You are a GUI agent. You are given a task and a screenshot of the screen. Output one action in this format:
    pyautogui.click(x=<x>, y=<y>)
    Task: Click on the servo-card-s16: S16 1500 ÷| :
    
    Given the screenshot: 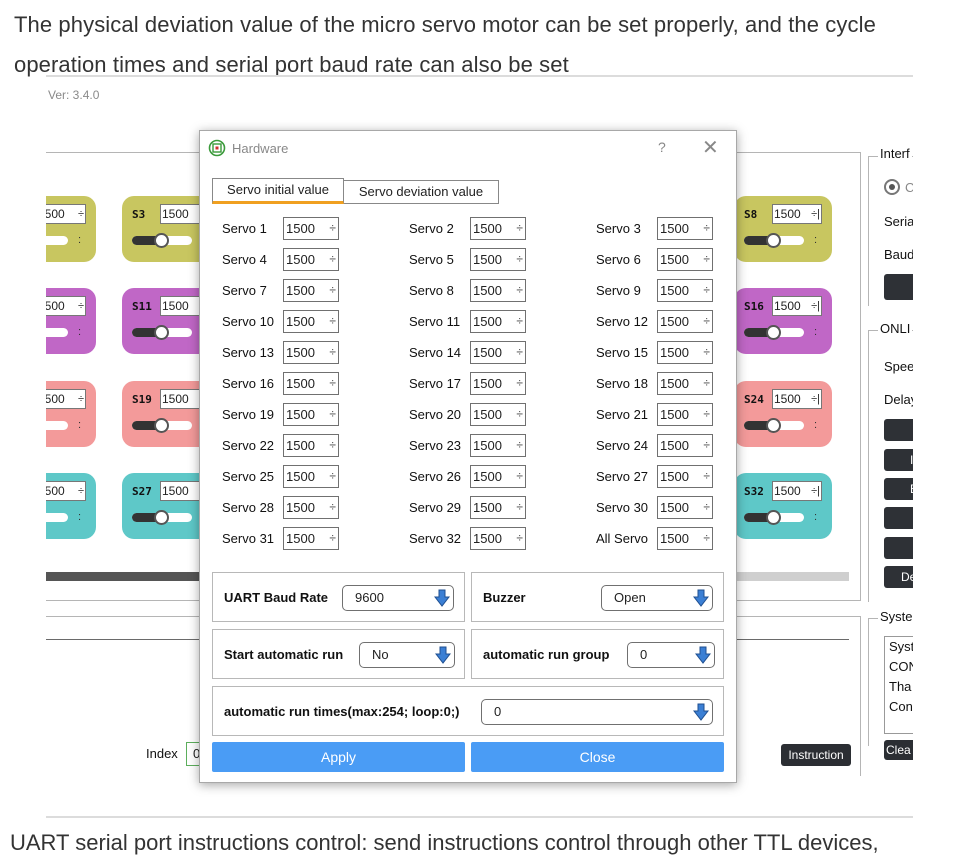 What is the action you would take?
    pyautogui.click(x=783, y=321)
    